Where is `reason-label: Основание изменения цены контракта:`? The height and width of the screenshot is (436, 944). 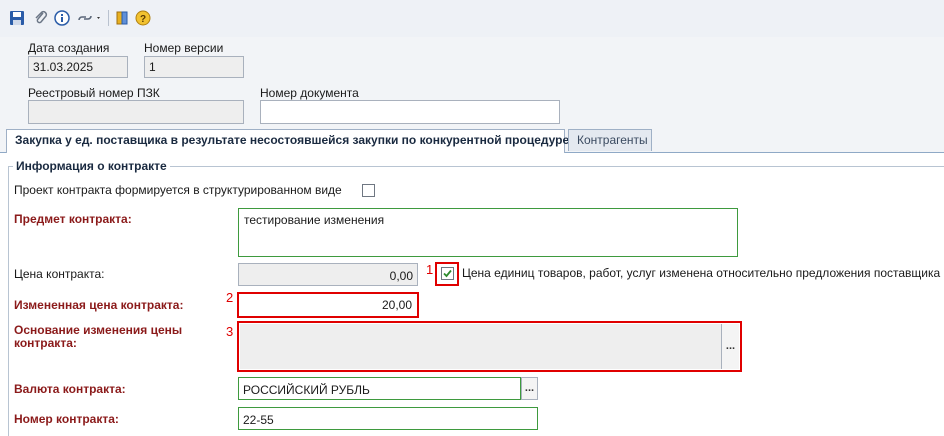 reason-label: Основание изменения цены контракта: is located at coordinates (98, 336).